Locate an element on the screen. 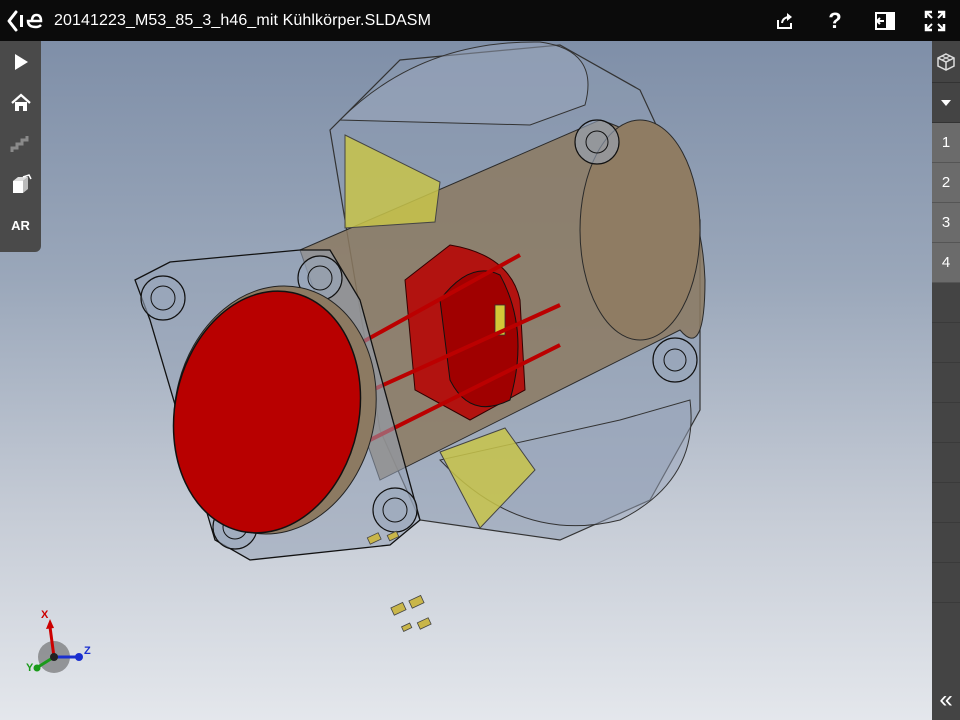 The height and width of the screenshot is (720, 960). share-button is located at coordinates (785, 20).